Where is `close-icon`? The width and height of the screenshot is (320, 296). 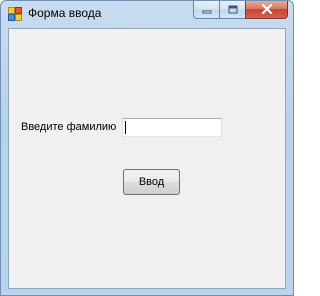
close-icon is located at coordinates (267, 10).